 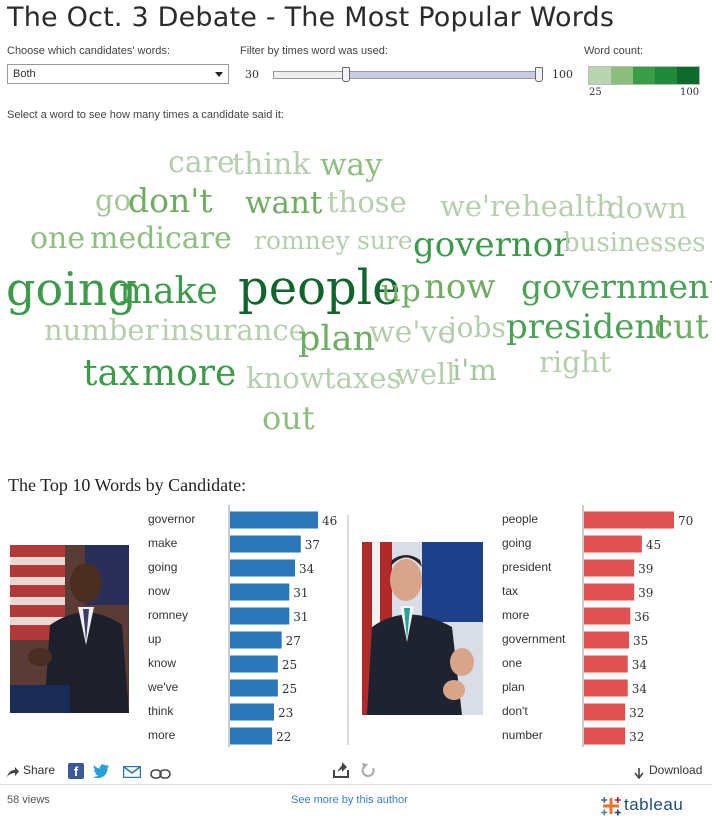 What do you see at coordinates (219, 74) in the screenshot?
I see `chevron-down-icon` at bounding box center [219, 74].